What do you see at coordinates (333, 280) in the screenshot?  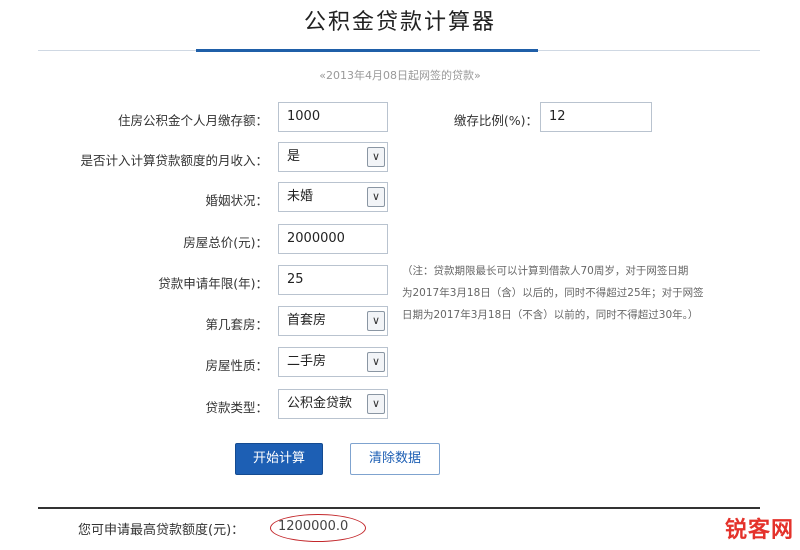 I see `loan-years-input: 25` at bounding box center [333, 280].